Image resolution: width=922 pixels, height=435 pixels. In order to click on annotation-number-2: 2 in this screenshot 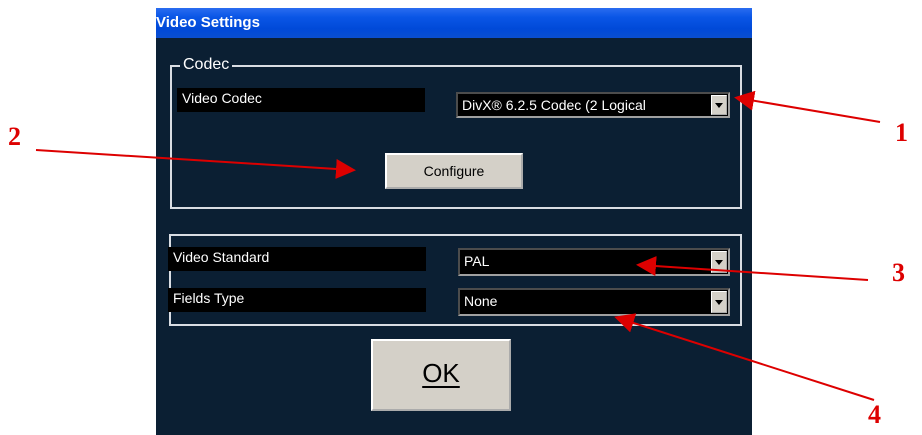, I will do `click(14, 136)`.